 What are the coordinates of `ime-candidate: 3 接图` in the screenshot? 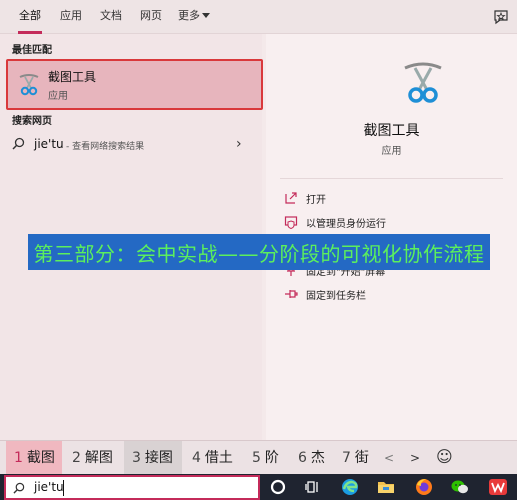 It's located at (153, 458).